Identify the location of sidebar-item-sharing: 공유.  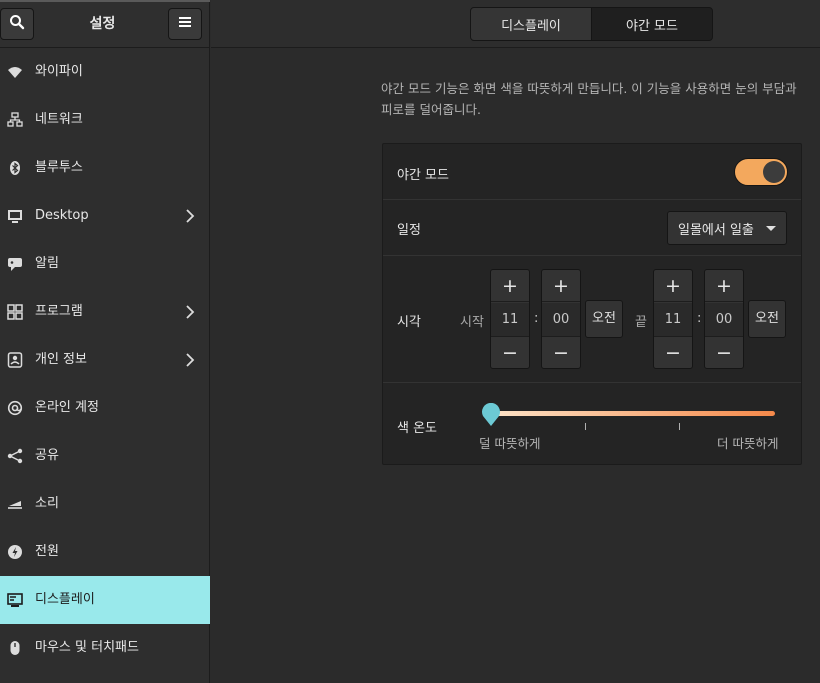
(105, 456).